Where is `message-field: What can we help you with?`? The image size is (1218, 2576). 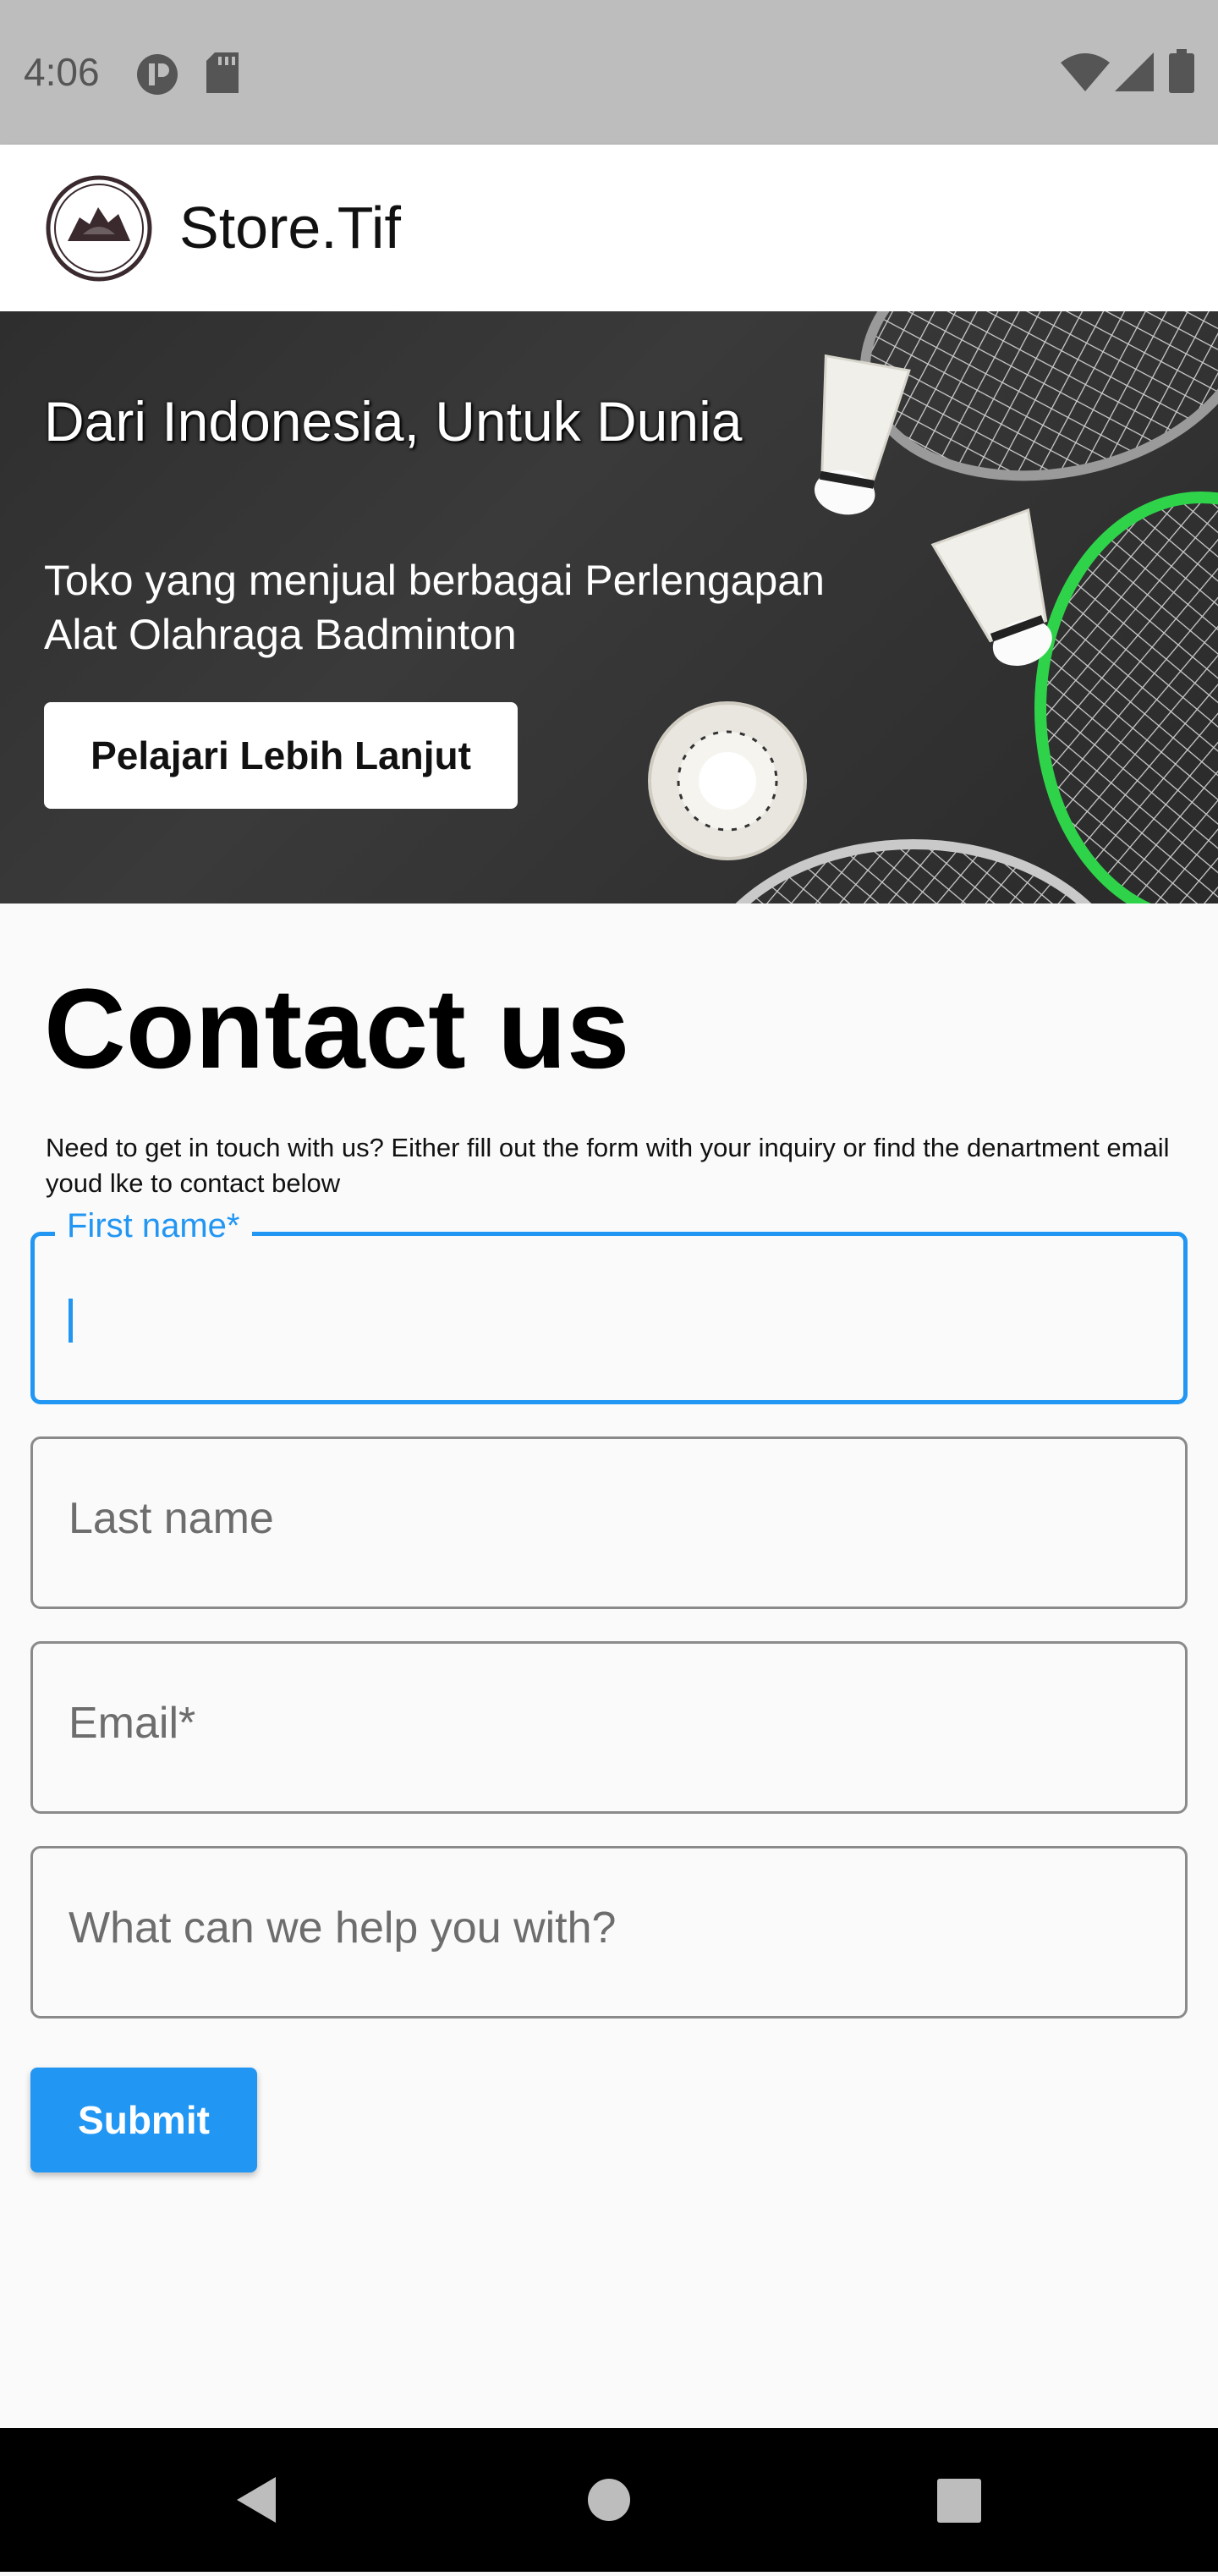 message-field: What can we help you with? is located at coordinates (609, 1933).